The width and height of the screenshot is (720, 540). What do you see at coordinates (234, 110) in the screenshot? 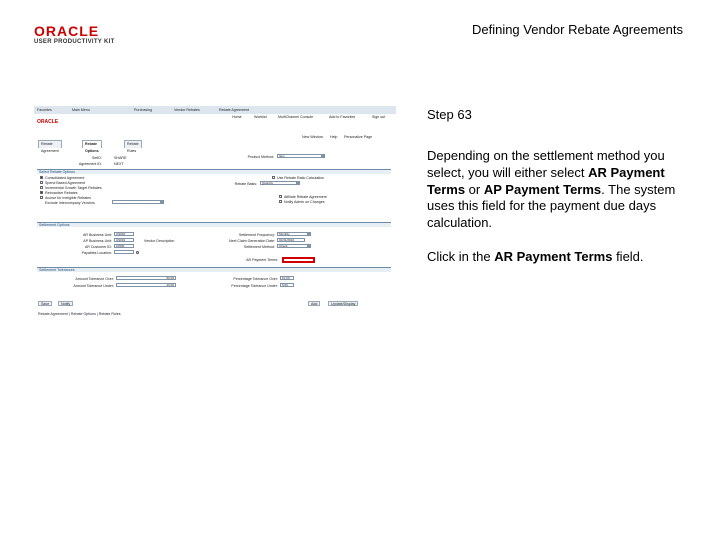
I see `breadcrumb-rebate-agreement: Rebate Agreement` at bounding box center [234, 110].